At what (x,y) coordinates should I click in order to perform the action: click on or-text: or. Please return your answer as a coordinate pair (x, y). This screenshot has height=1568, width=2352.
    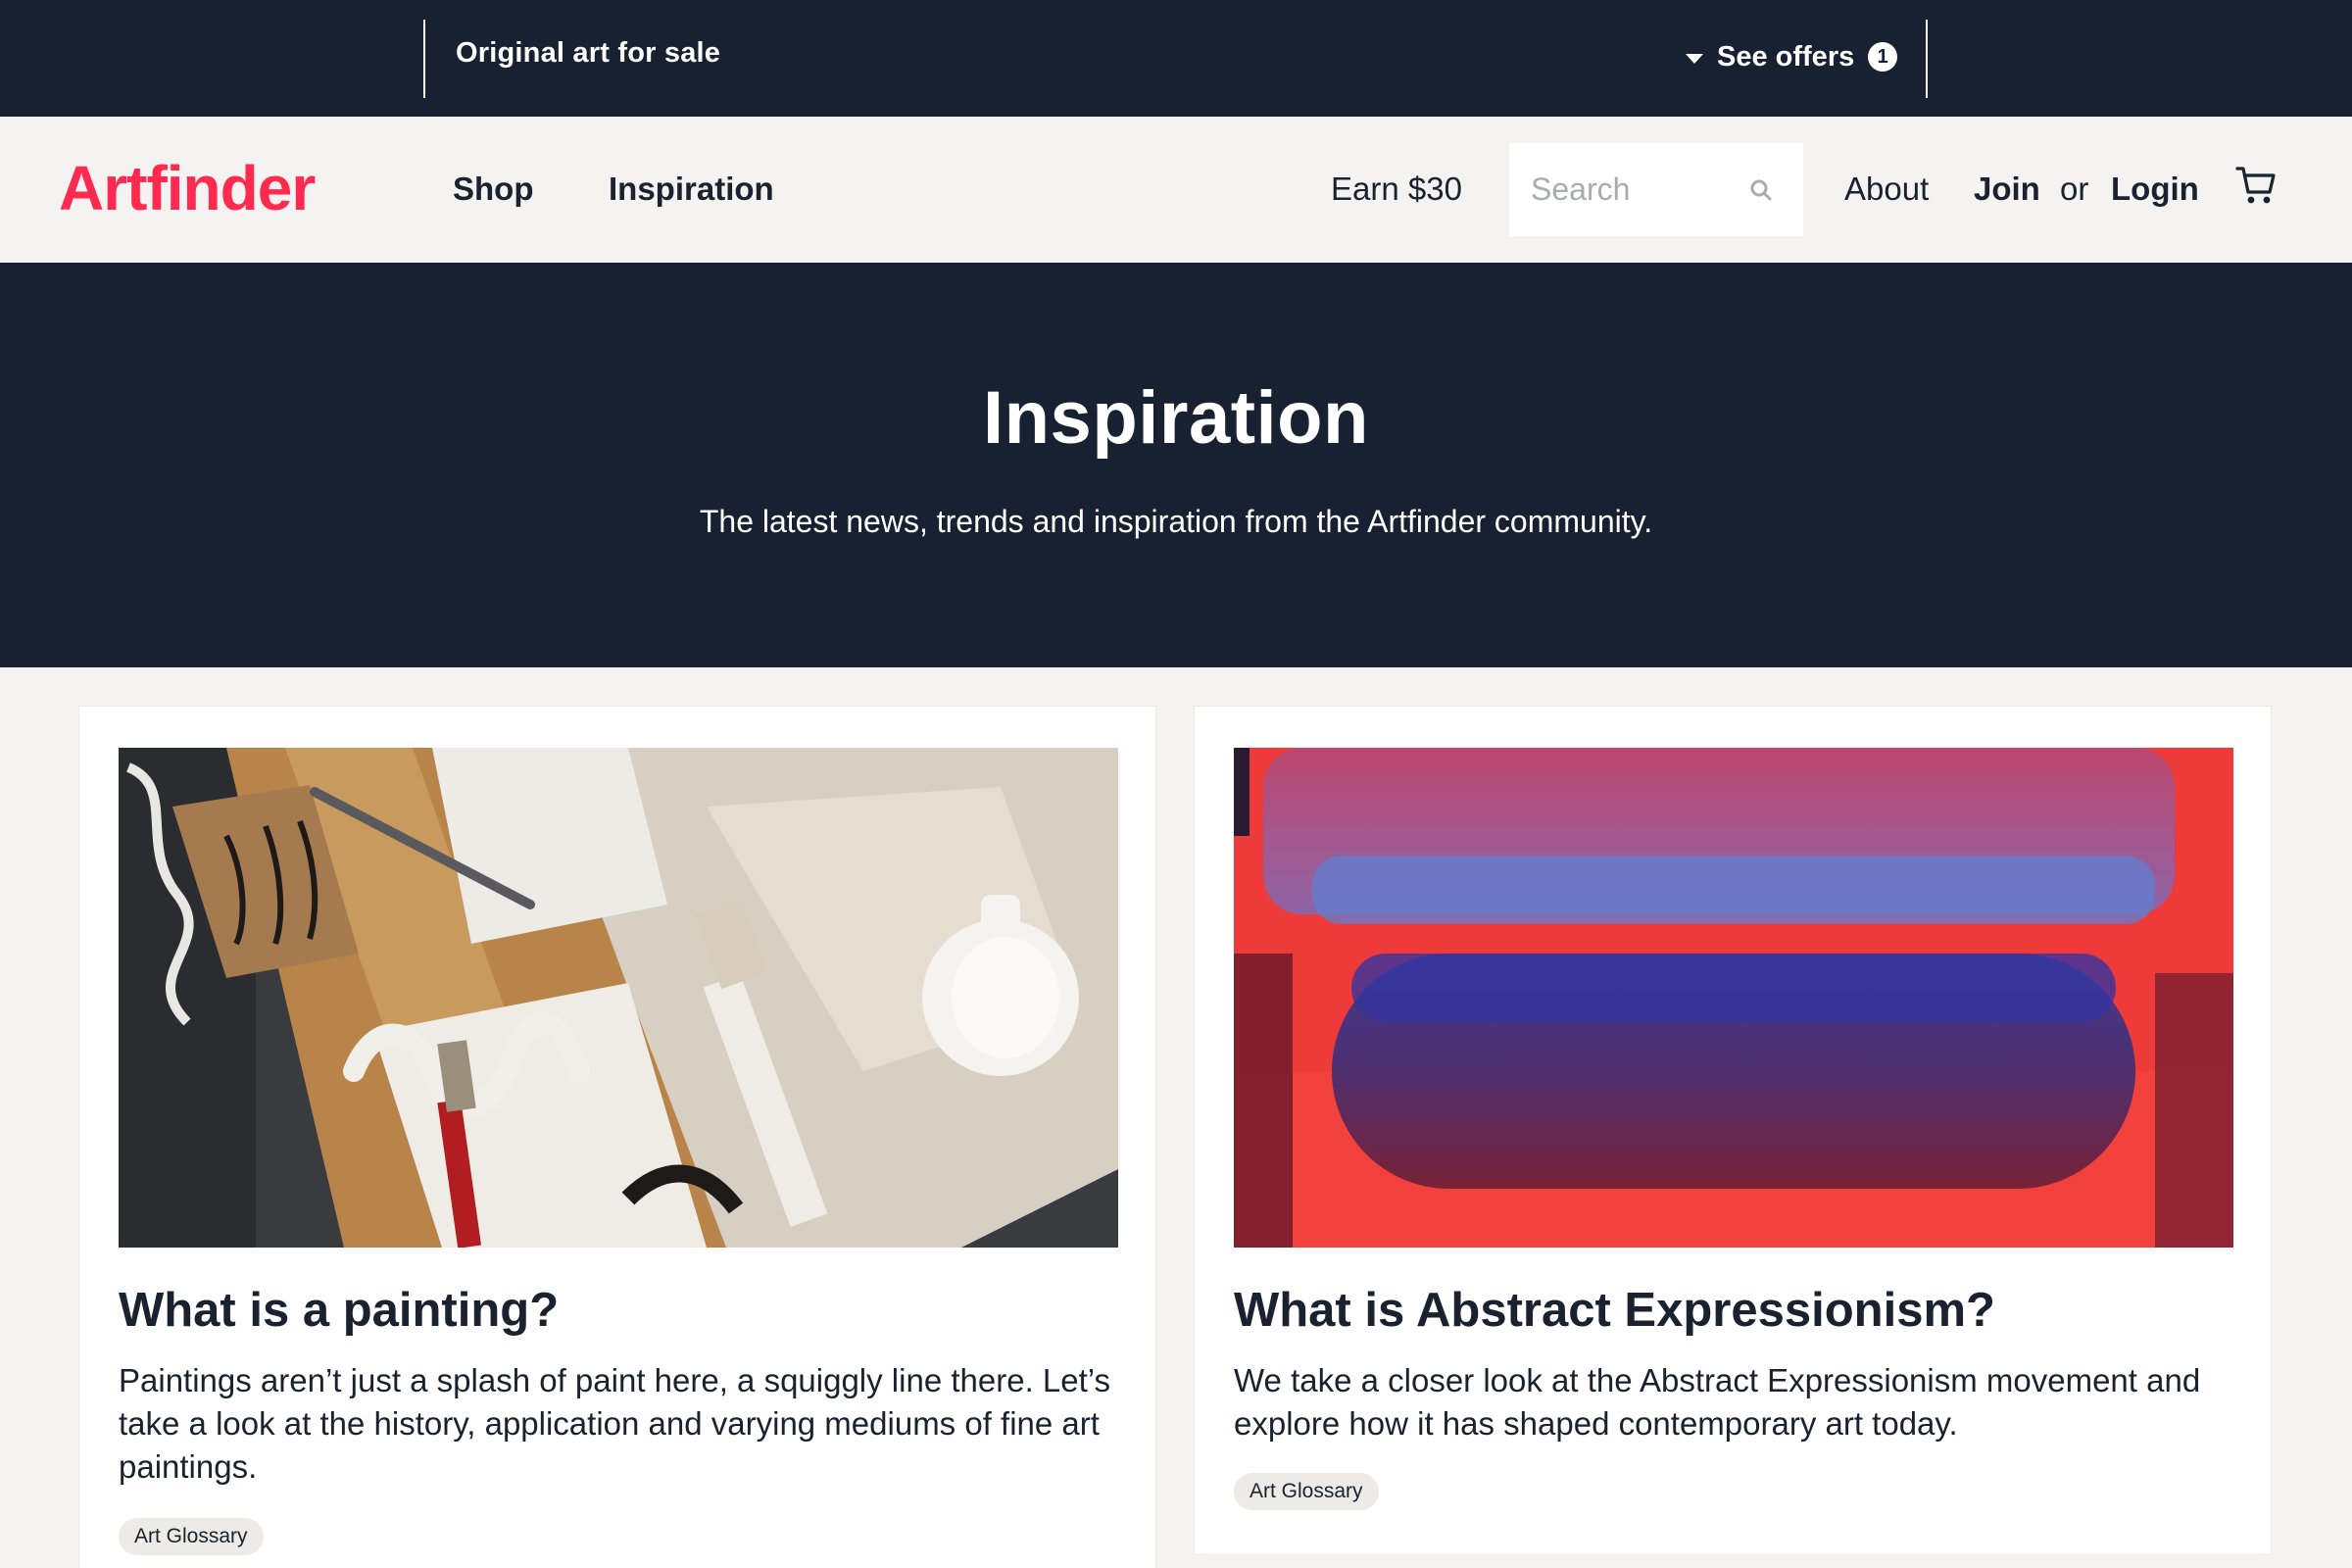
    Looking at the image, I should click on (2074, 189).